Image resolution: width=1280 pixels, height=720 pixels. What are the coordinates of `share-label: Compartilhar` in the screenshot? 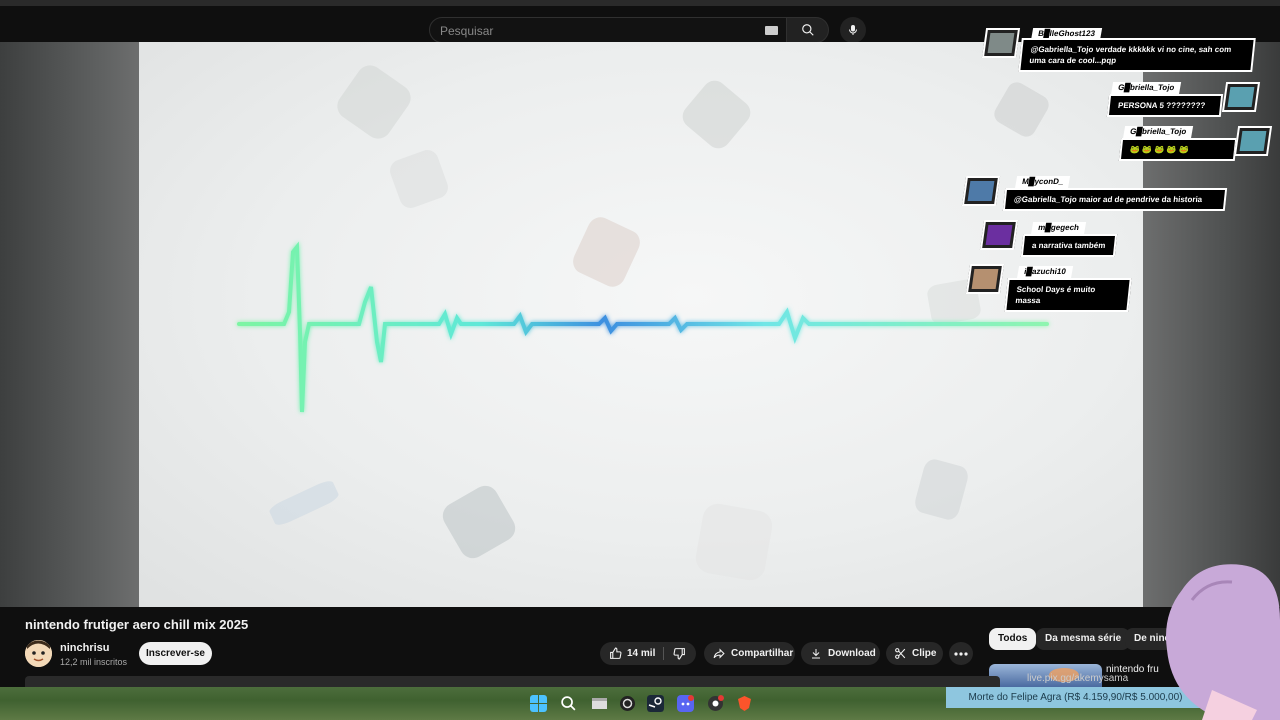 It's located at (762, 653).